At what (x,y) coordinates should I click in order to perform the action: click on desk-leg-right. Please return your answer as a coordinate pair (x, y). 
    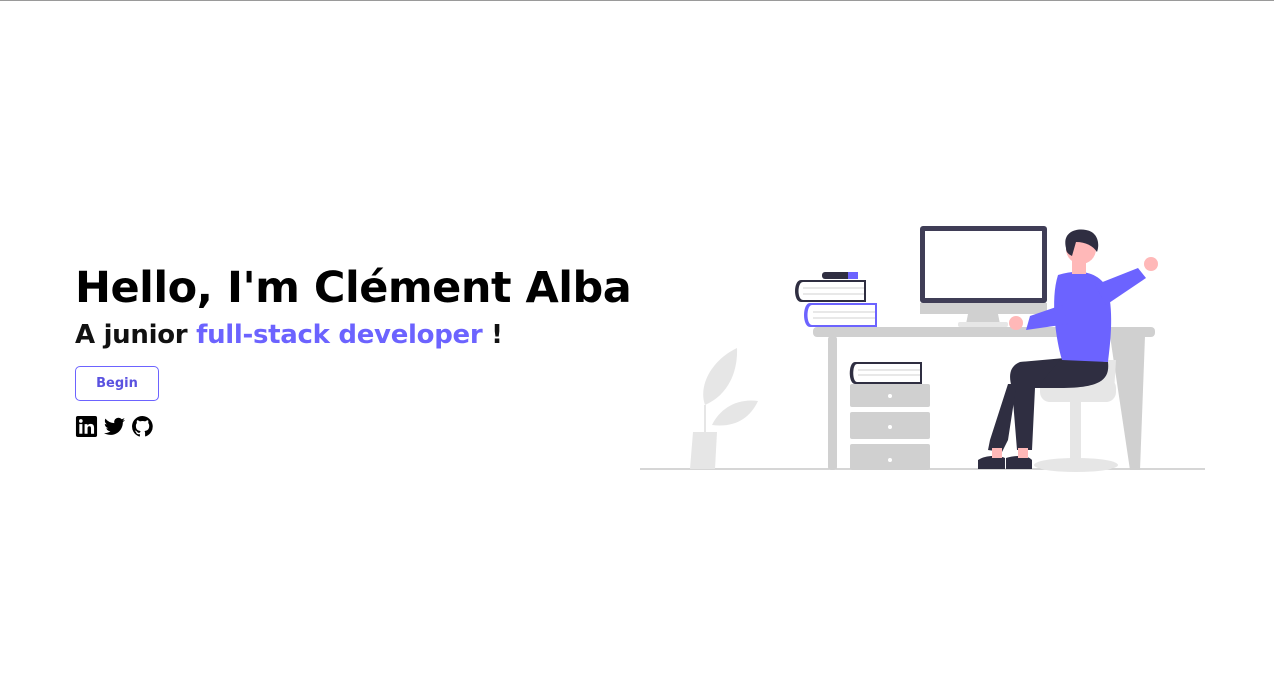
    Looking at the image, I should click on (1127, 403).